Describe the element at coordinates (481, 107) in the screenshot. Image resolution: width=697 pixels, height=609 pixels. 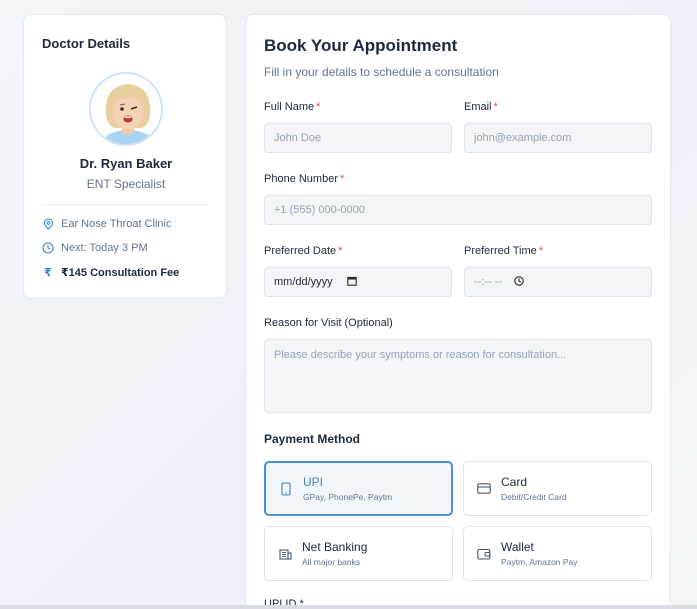
I see `email-label: Email *` at that location.